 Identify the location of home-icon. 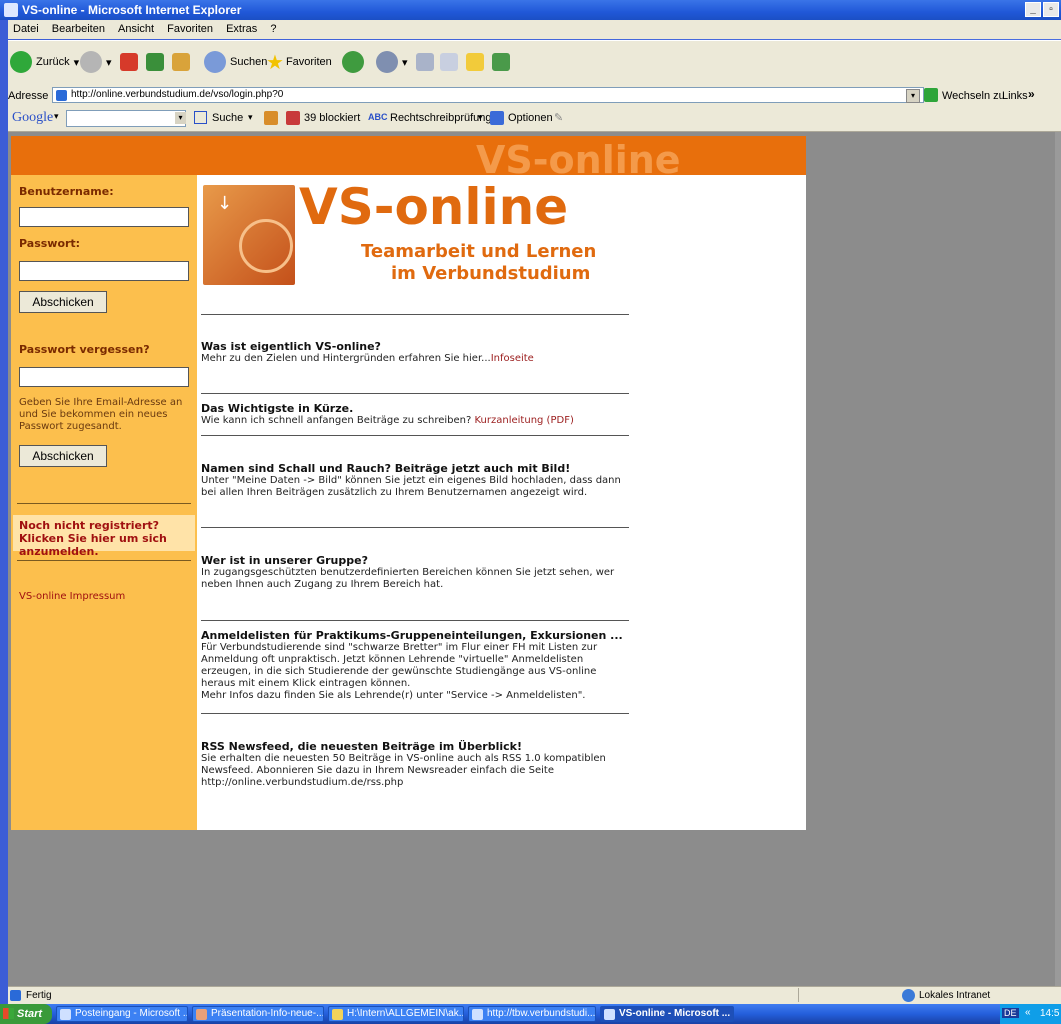
(181, 62).